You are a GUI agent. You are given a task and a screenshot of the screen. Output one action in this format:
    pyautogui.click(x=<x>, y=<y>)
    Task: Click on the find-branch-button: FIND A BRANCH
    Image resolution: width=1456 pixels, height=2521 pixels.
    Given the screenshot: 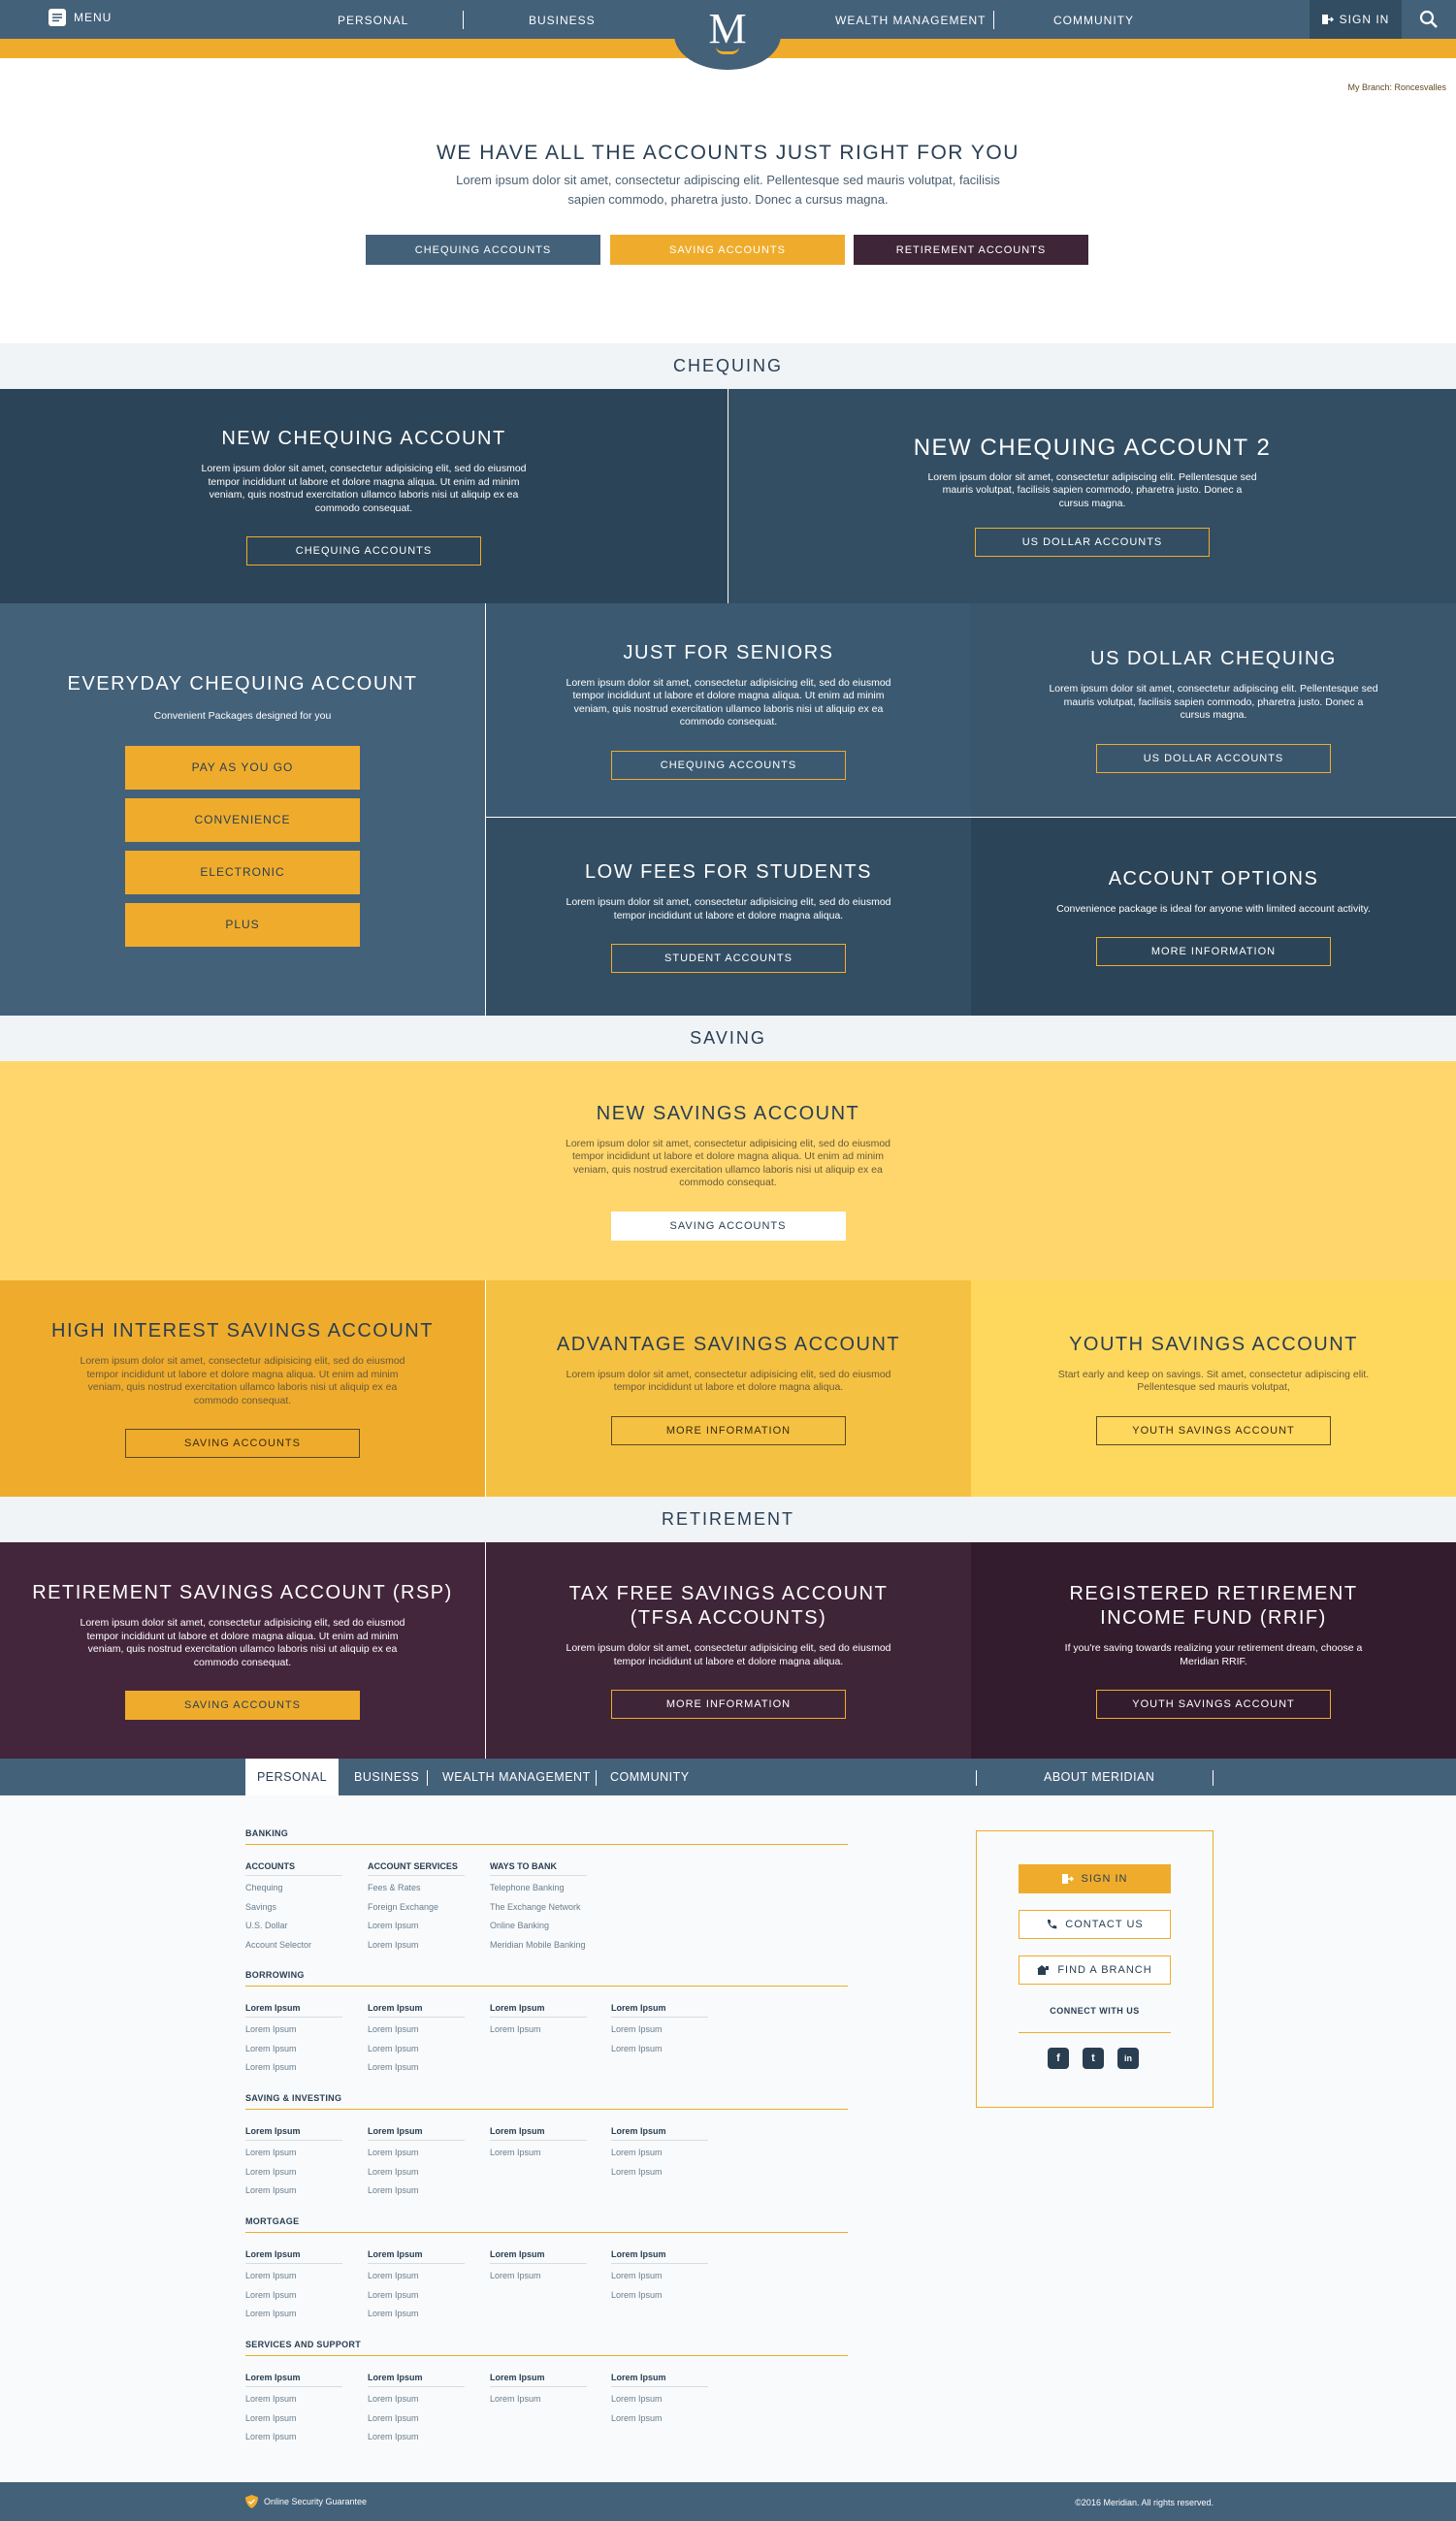 What is the action you would take?
    pyautogui.click(x=1095, y=1970)
    